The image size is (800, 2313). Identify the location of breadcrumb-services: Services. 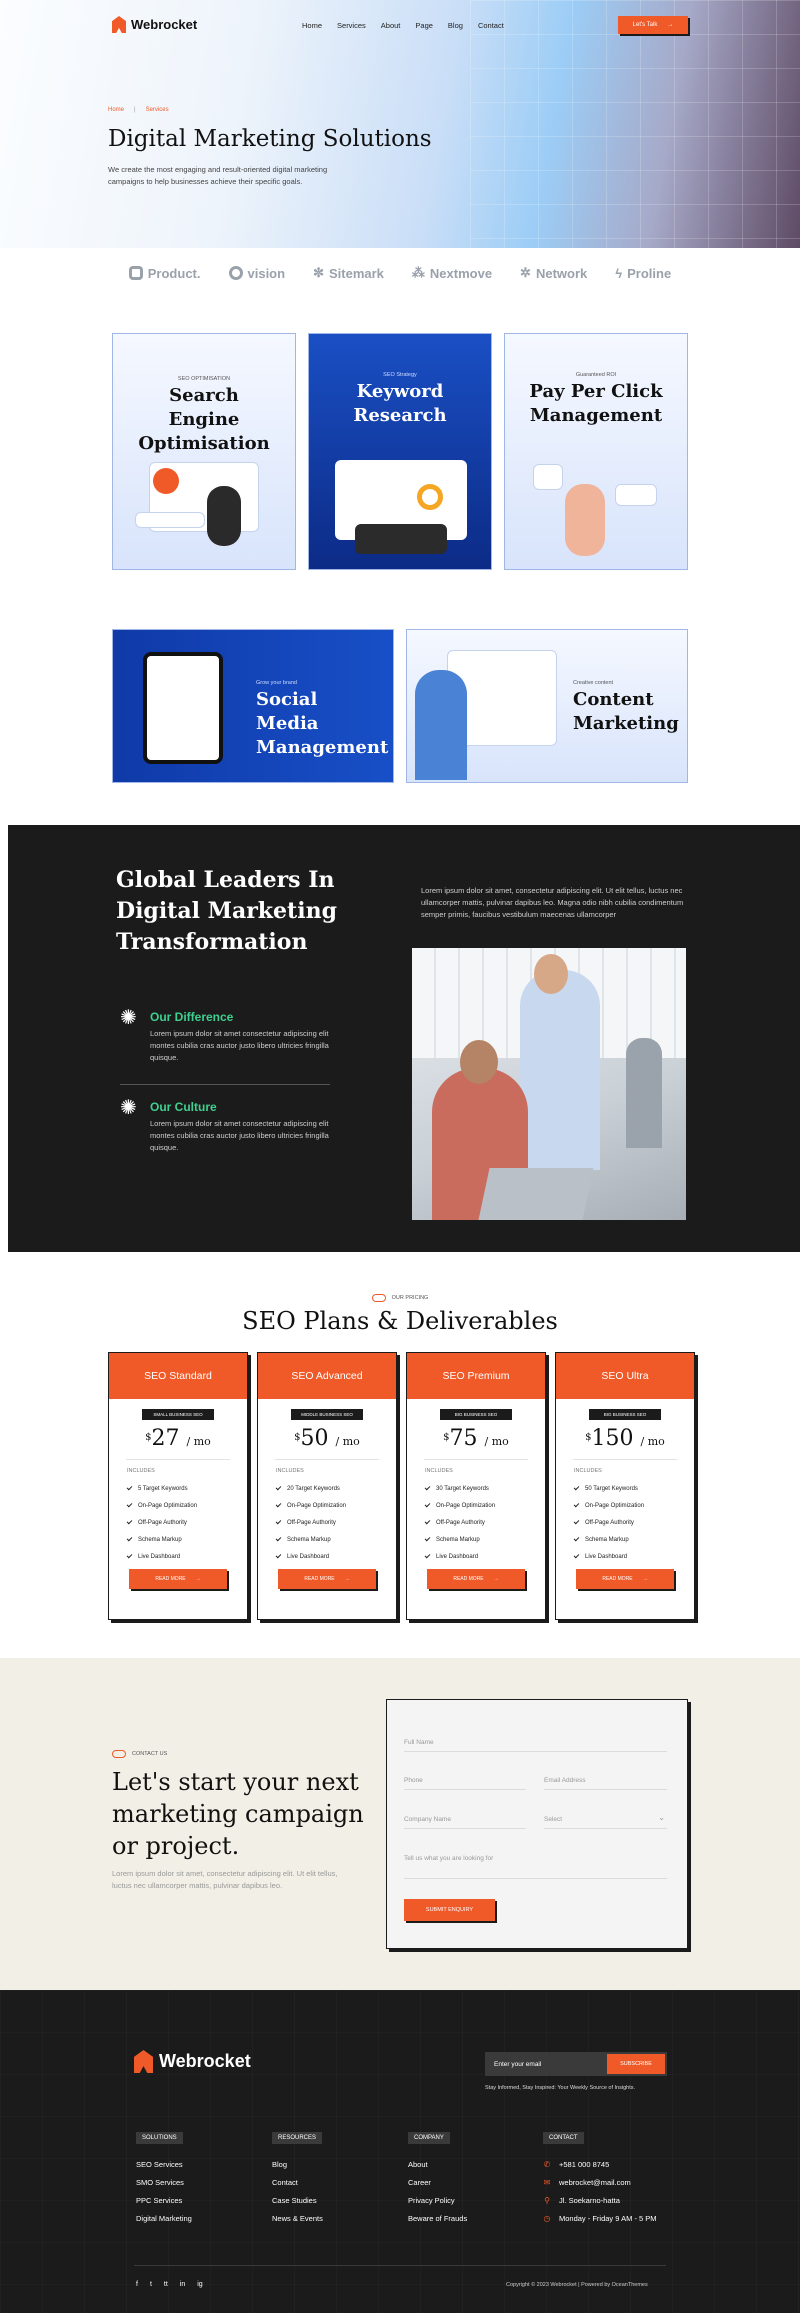
(157, 110).